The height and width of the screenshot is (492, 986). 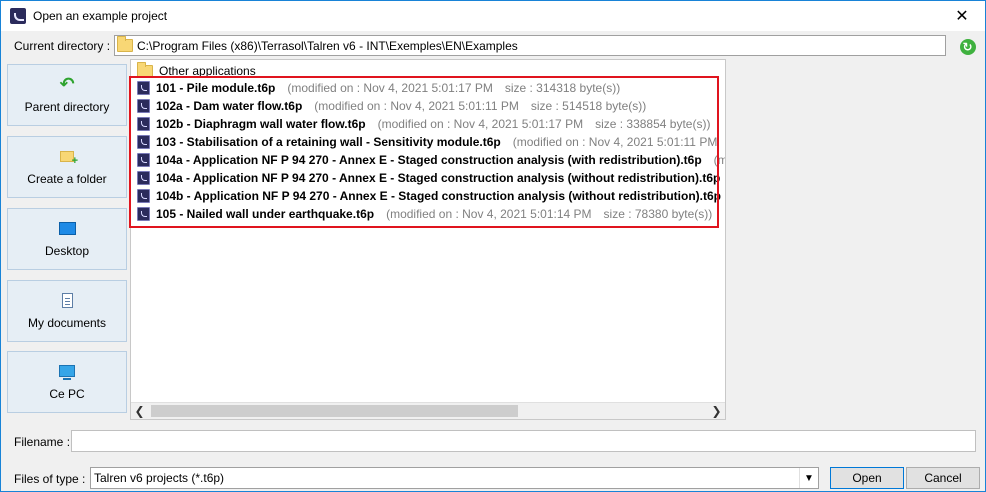 What do you see at coordinates (334, 411) in the screenshot?
I see `scrollbar-thumb` at bounding box center [334, 411].